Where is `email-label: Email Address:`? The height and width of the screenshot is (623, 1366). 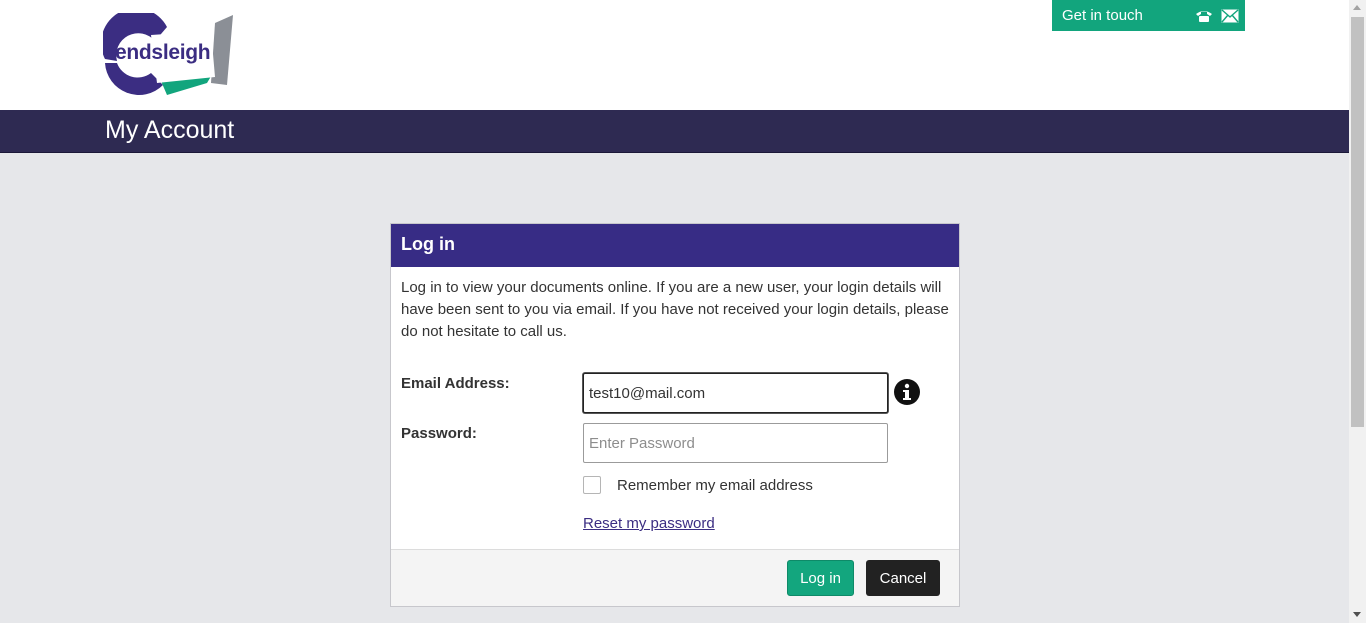
email-label: Email Address: is located at coordinates (455, 383).